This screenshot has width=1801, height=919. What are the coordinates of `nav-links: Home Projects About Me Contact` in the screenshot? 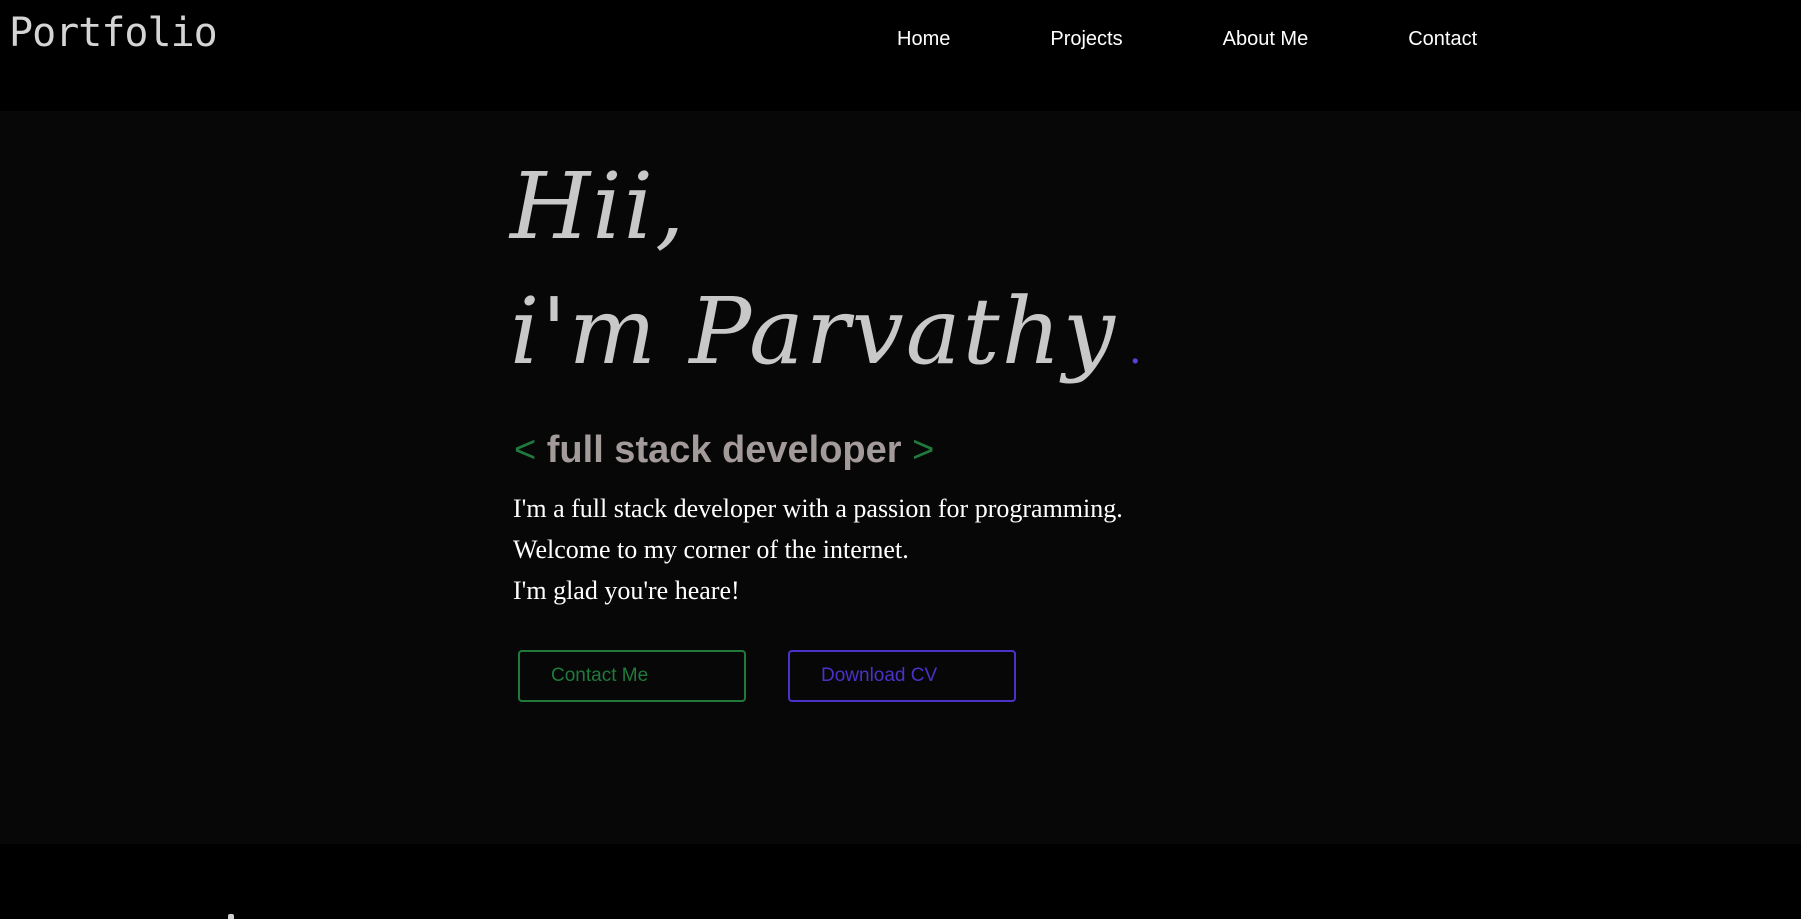 It's located at (1187, 39).